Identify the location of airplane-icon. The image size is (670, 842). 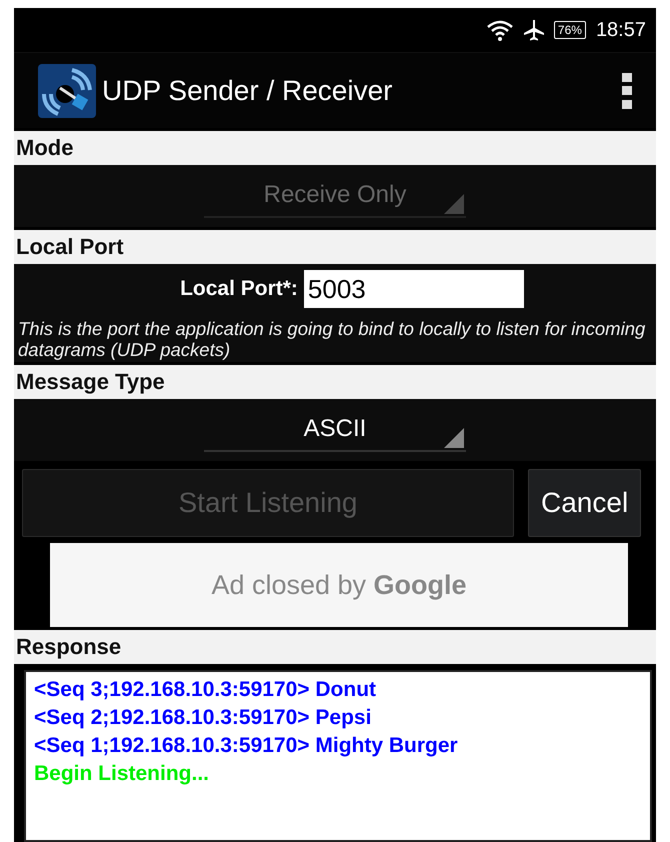
(534, 30).